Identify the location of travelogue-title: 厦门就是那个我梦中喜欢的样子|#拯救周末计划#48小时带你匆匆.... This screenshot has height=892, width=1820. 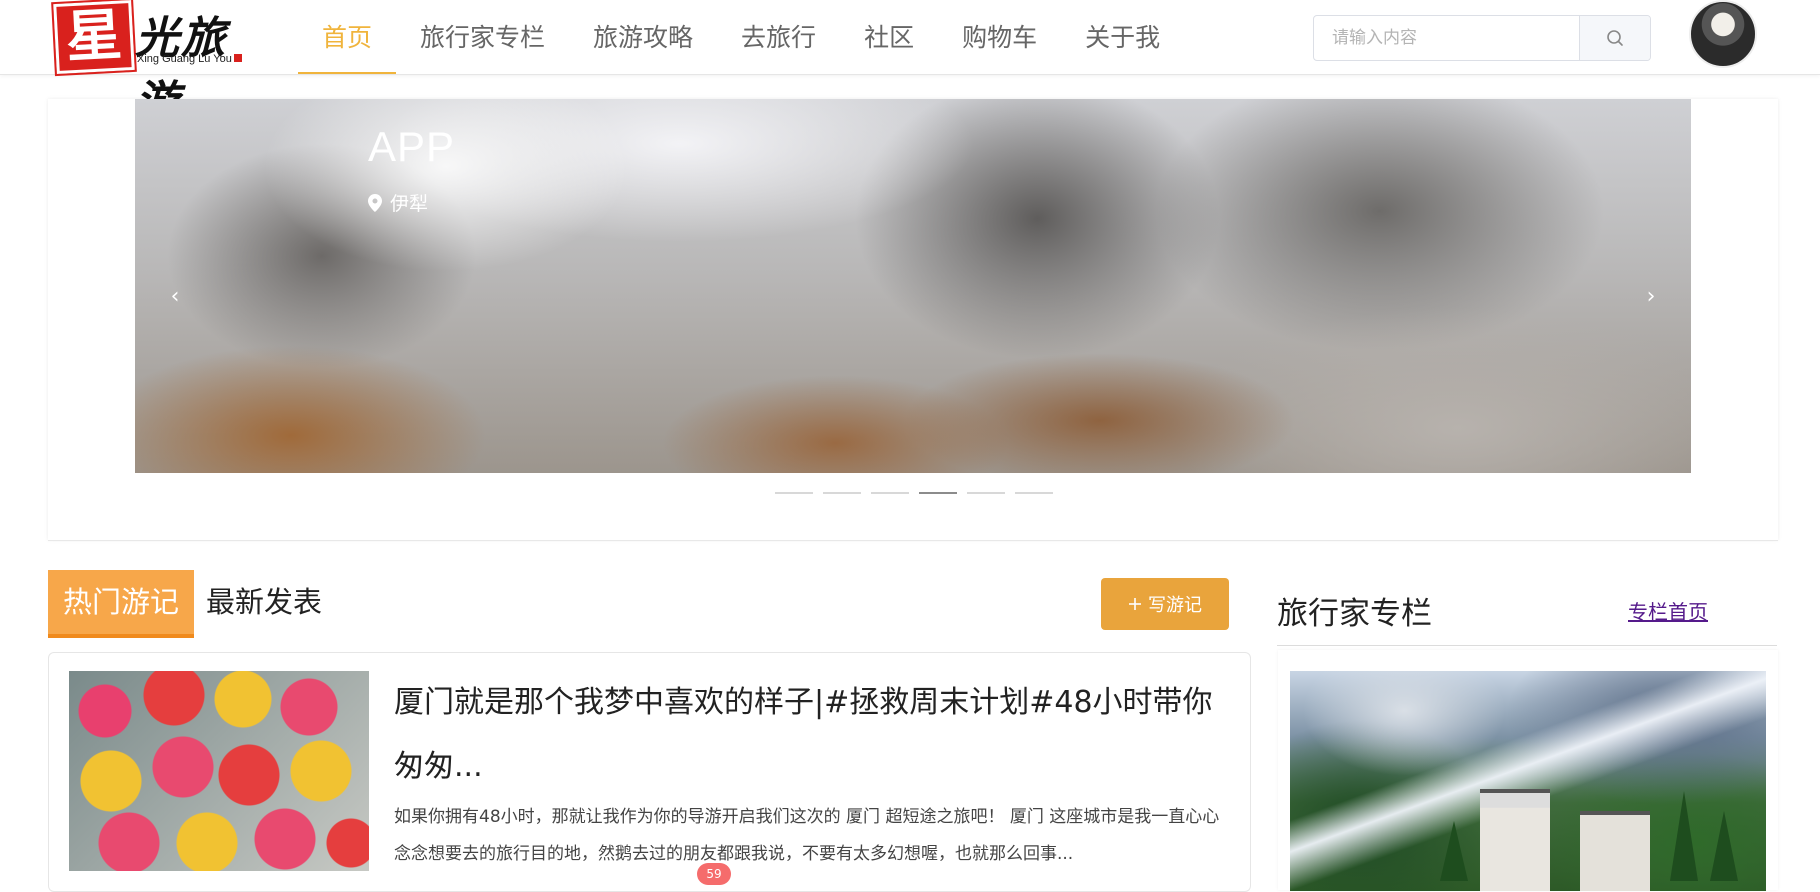
(814, 735).